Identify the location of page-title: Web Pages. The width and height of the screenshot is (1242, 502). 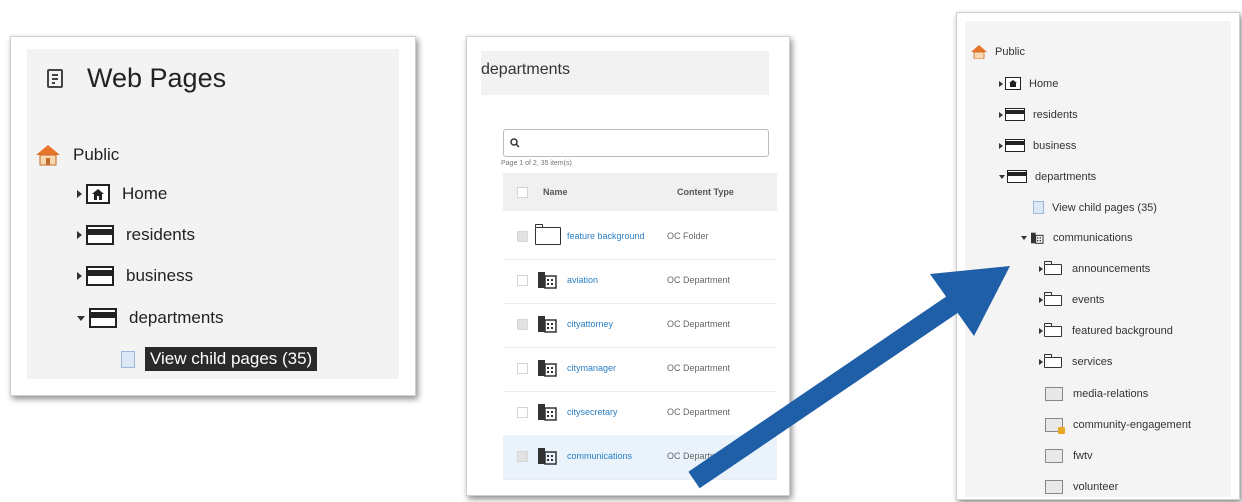
(157, 78).